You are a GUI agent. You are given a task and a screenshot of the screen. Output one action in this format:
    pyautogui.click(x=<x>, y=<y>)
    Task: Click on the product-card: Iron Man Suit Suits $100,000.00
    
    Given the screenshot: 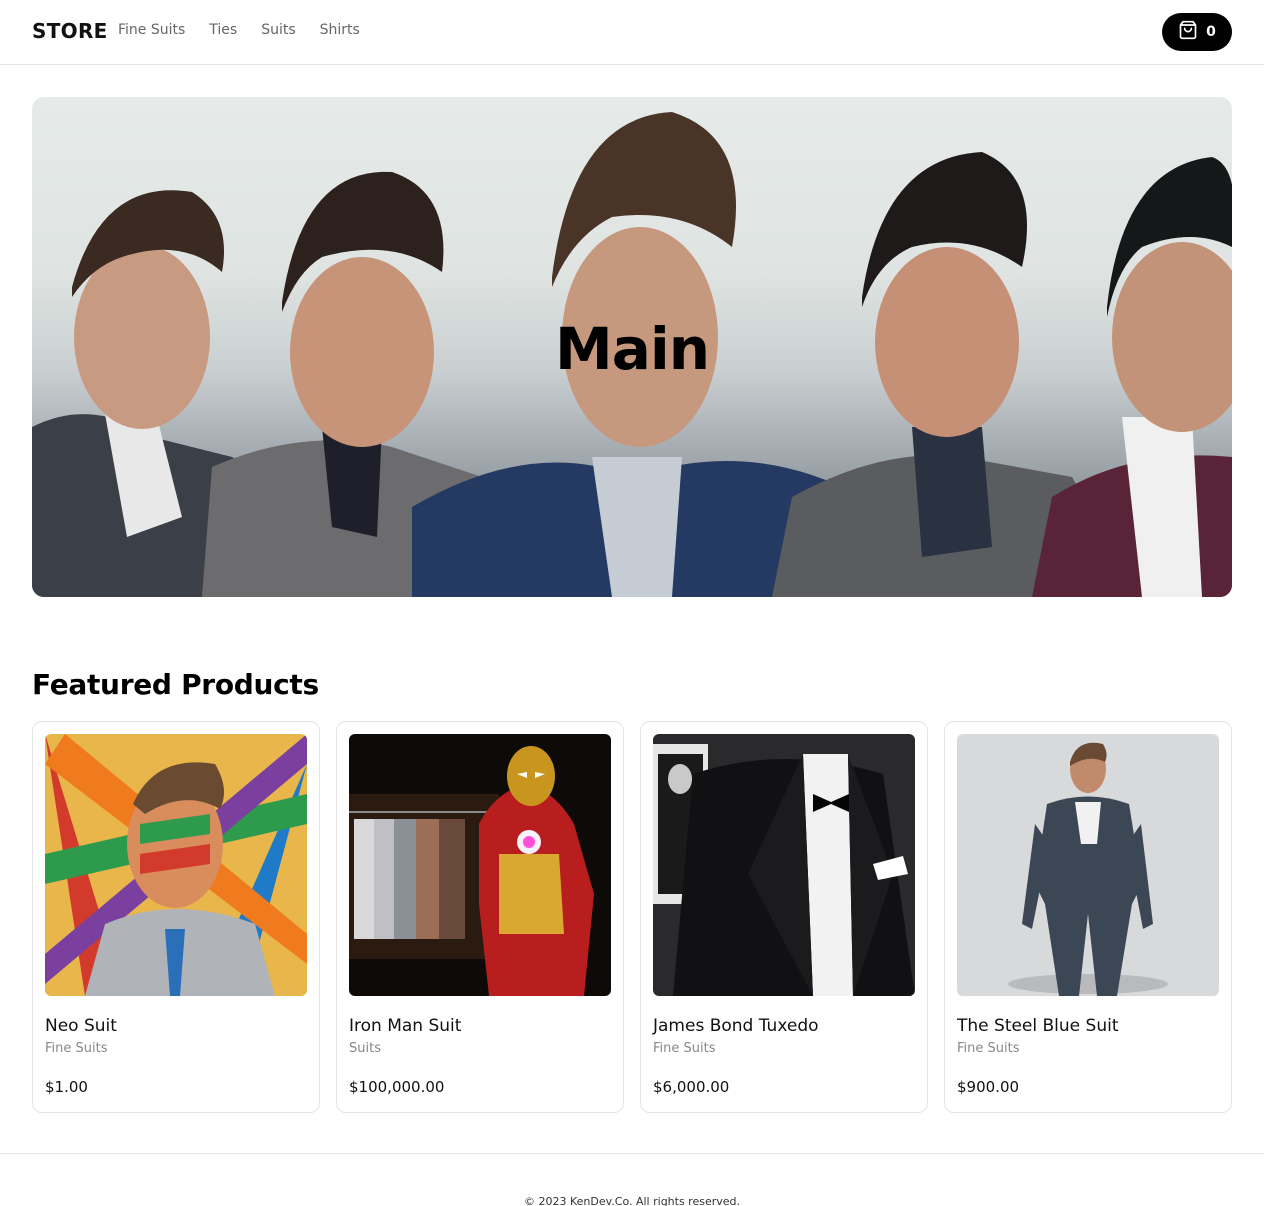 What is the action you would take?
    pyautogui.click(x=480, y=917)
    